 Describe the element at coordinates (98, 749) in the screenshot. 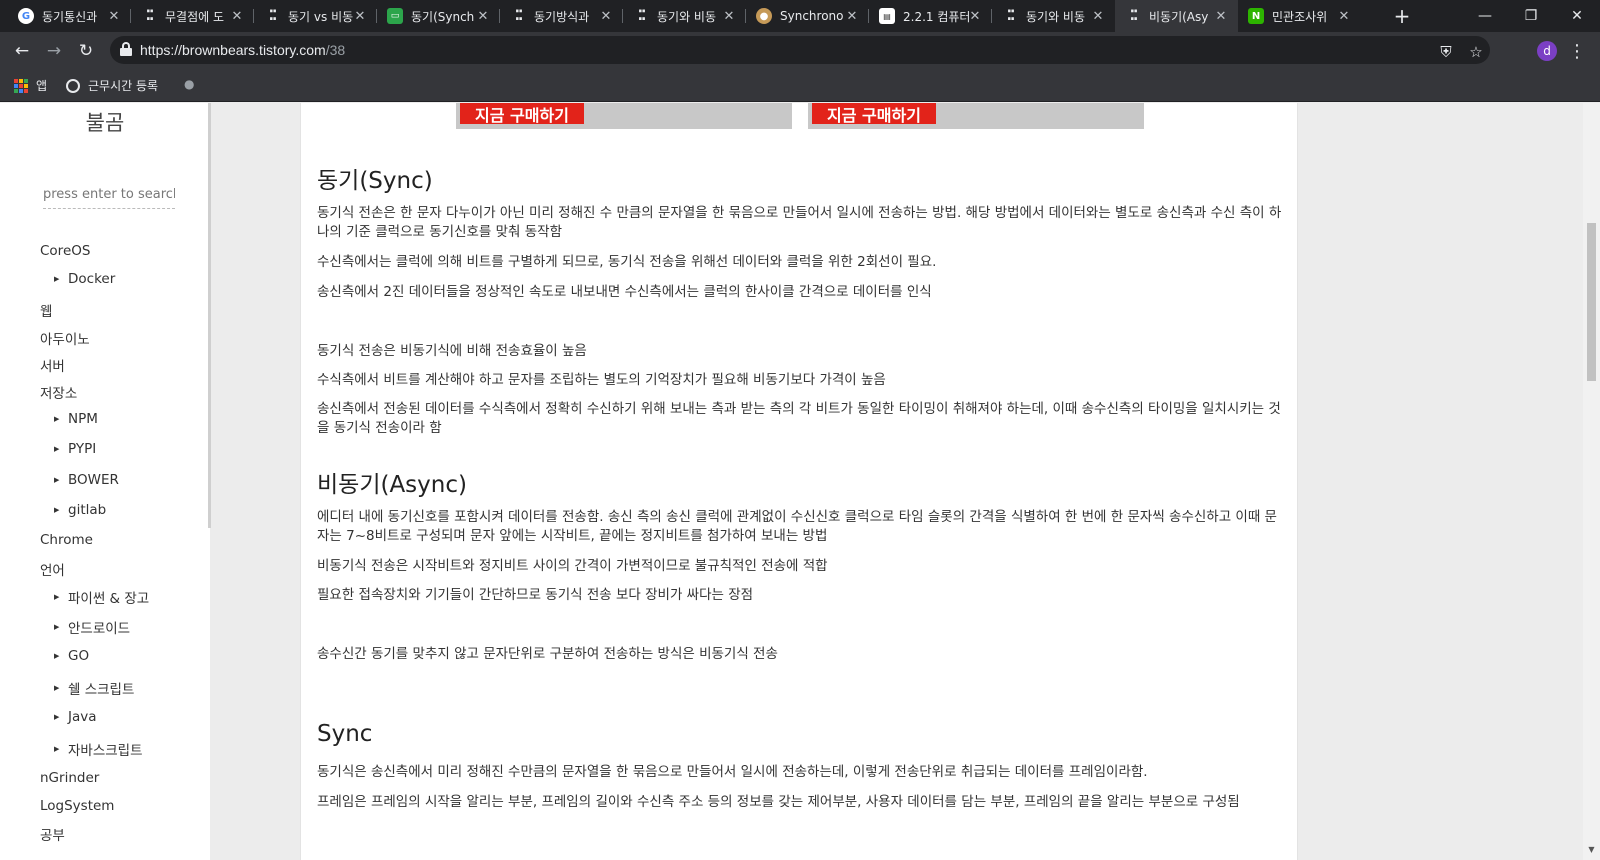

I see `category-javascript: ▶ 자바스크립트` at that location.